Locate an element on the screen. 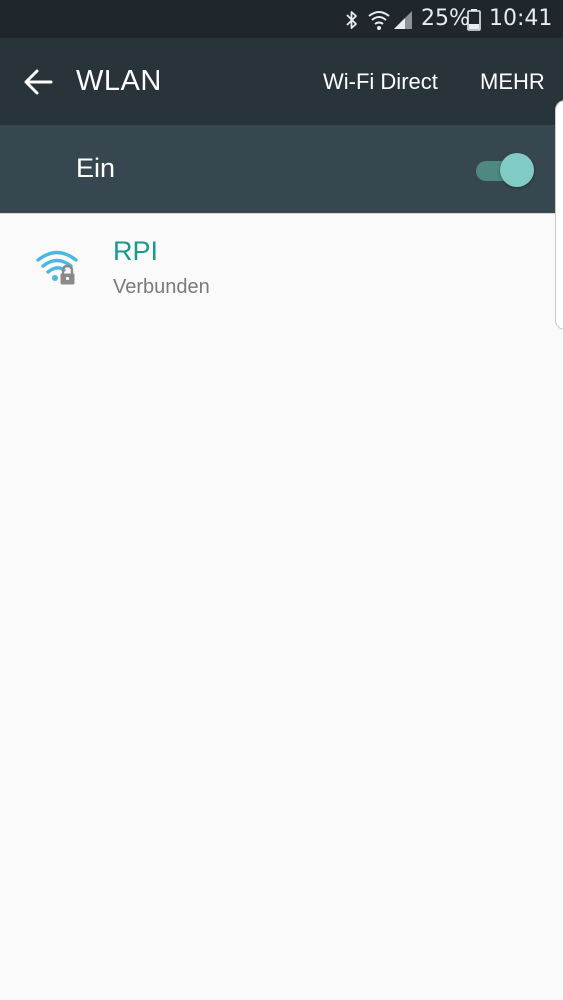  status-bar: 25% 10:41 is located at coordinates (281, 19).